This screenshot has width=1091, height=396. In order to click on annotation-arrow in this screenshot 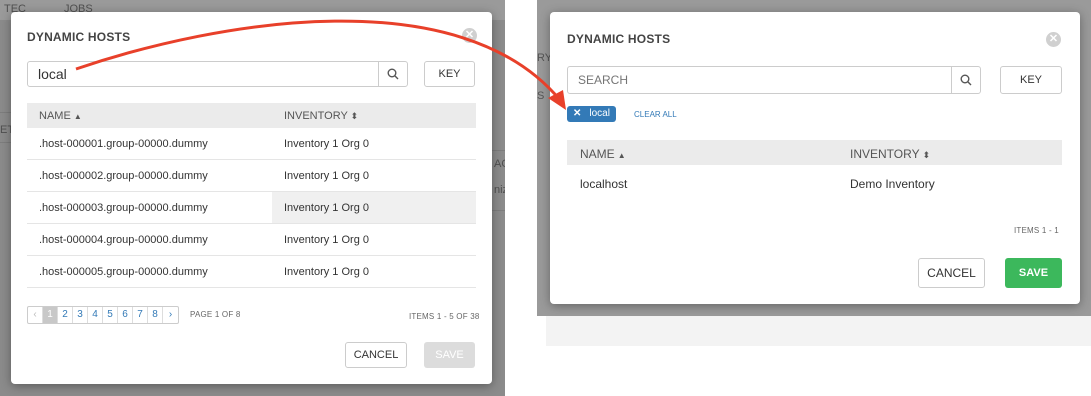, I will do `click(320, 64)`.